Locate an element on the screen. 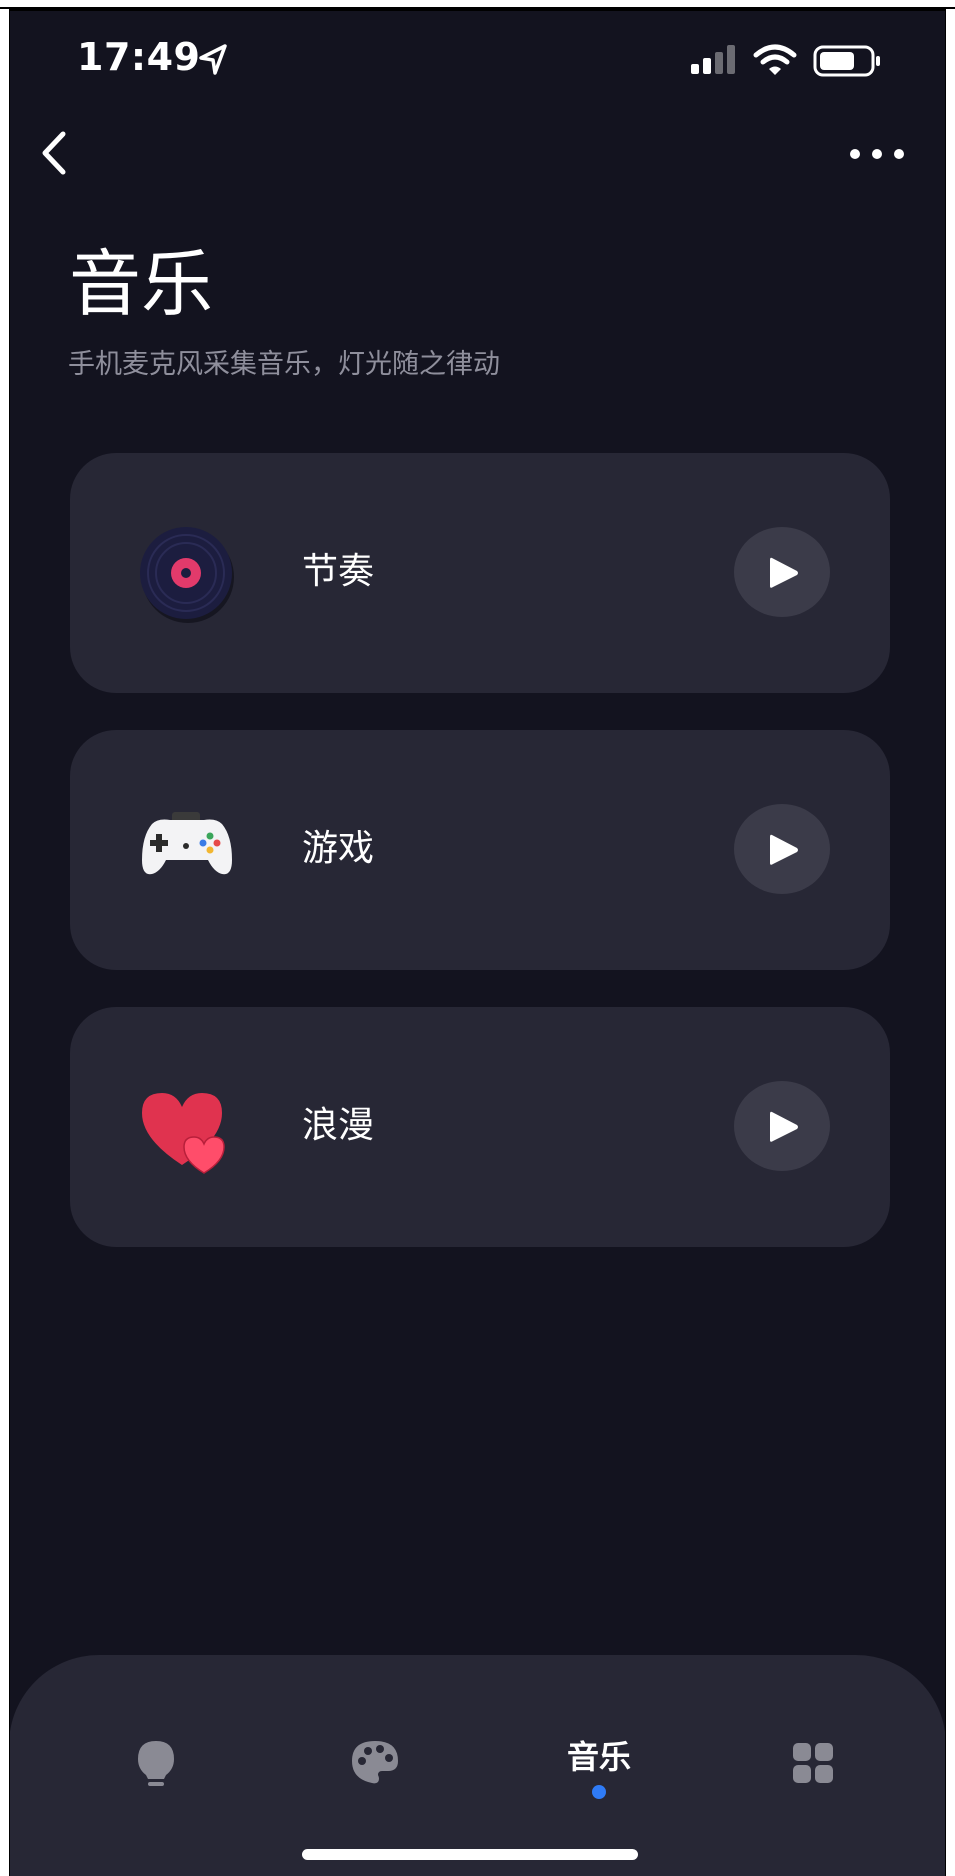 The image size is (955, 1876). cellular-signal-icon is located at coordinates (713, 59).